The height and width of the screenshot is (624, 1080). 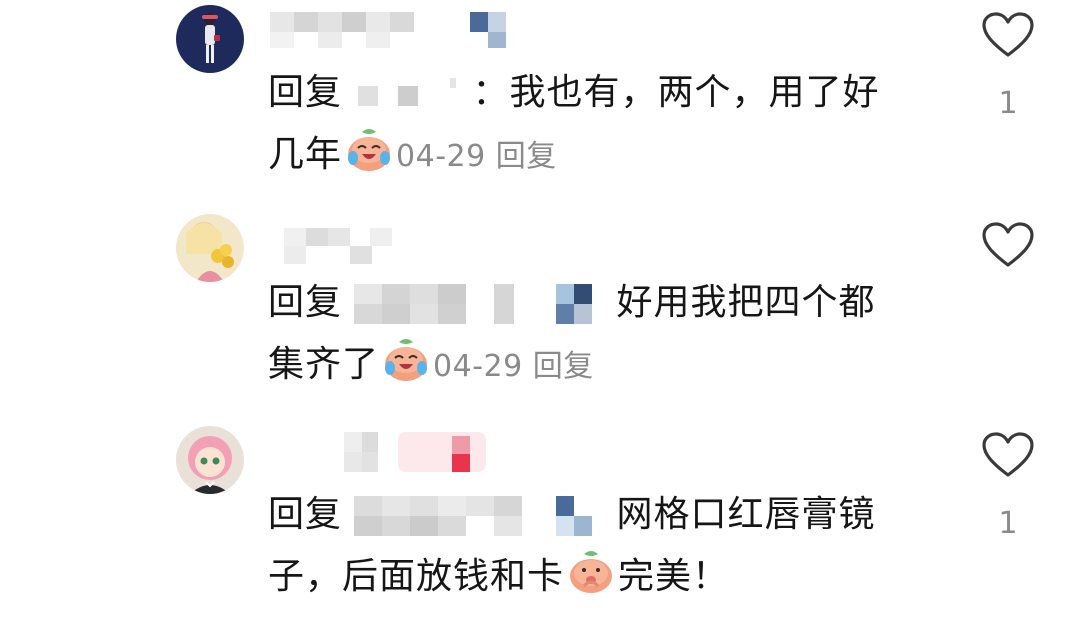 I want to click on comment-text-line2: 集齐了, so click(x=324, y=364).